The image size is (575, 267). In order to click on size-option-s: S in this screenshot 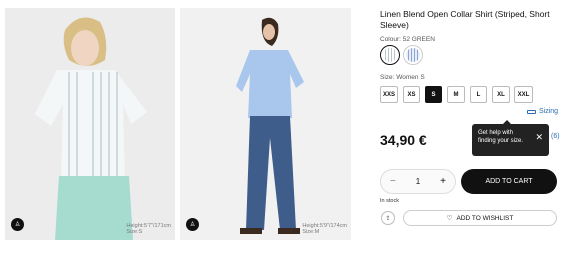, I will do `click(433, 94)`.